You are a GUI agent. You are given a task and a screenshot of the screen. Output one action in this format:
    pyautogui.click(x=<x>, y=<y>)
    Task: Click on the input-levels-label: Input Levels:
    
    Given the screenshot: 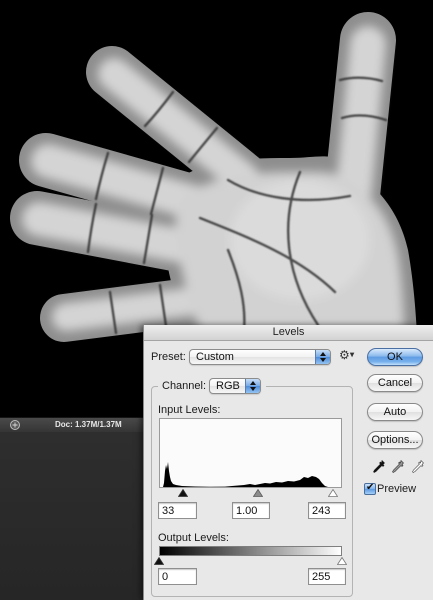 What is the action you would take?
    pyautogui.click(x=189, y=410)
    